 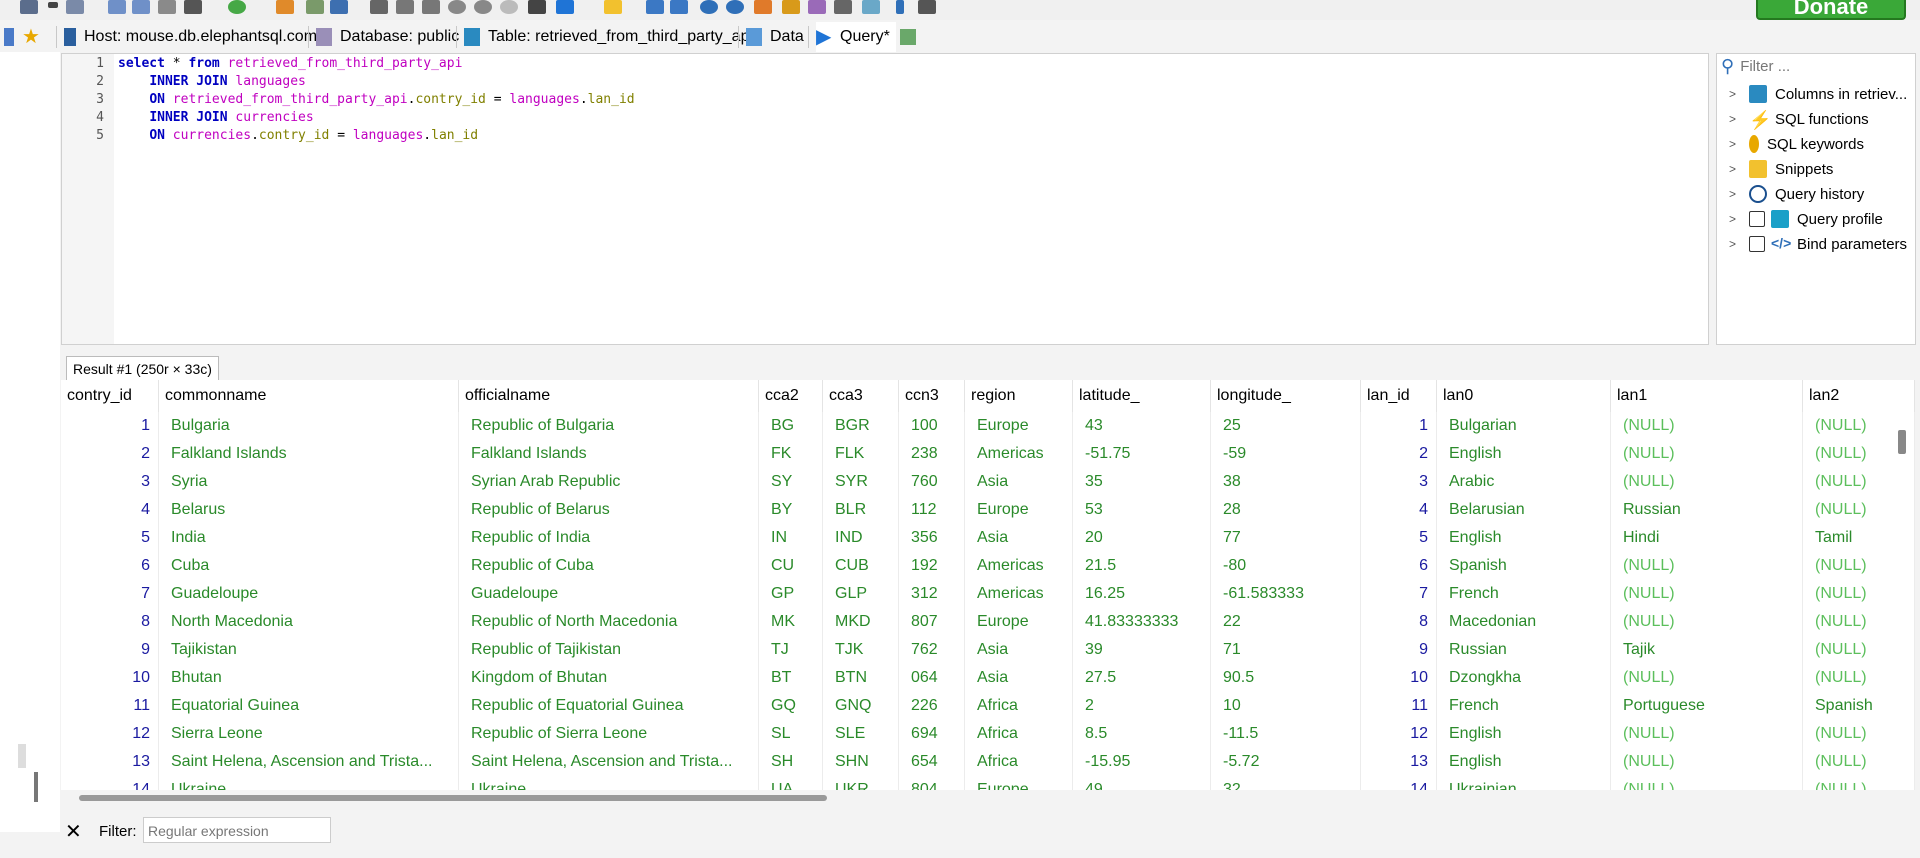 I want to click on table-cell: 21.5, so click(x=1142, y=566).